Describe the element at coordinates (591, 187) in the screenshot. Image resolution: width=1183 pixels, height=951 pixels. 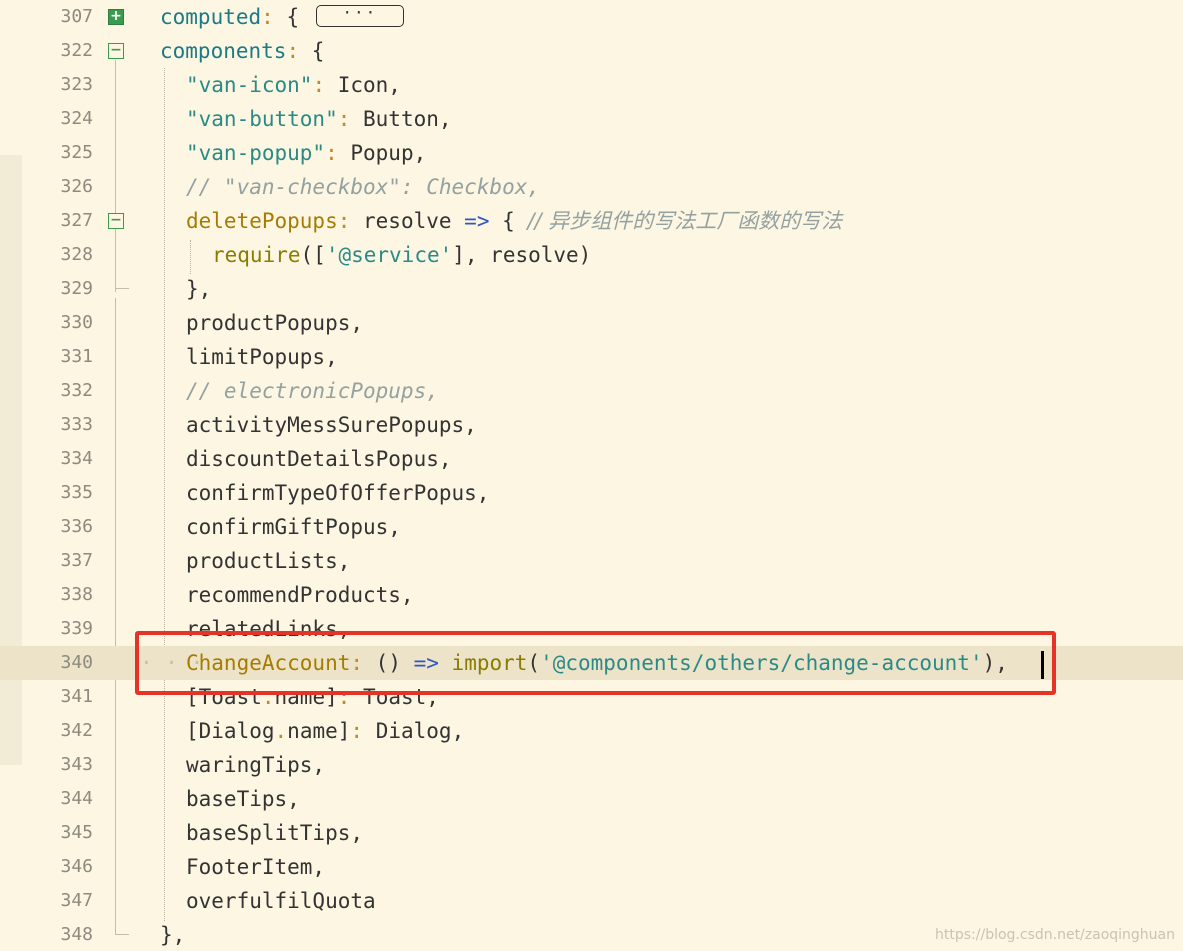
I see `code-line: 326 // "van-checkbox": Checkbox,` at that location.